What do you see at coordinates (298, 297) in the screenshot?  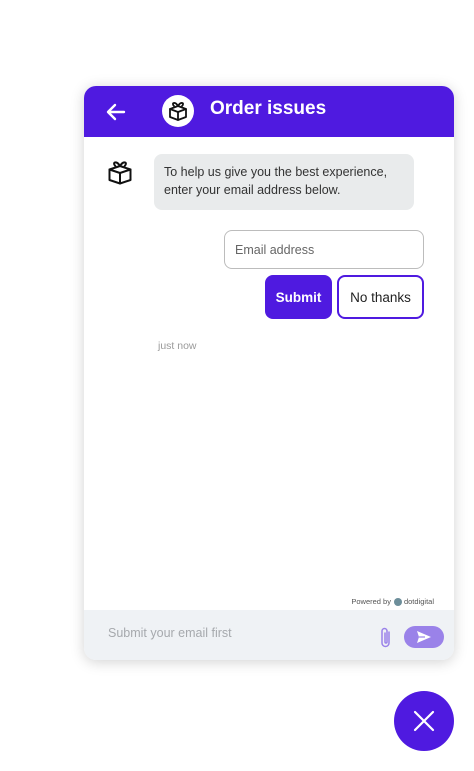 I see `submit-button: Submit` at bounding box center [298, 297].